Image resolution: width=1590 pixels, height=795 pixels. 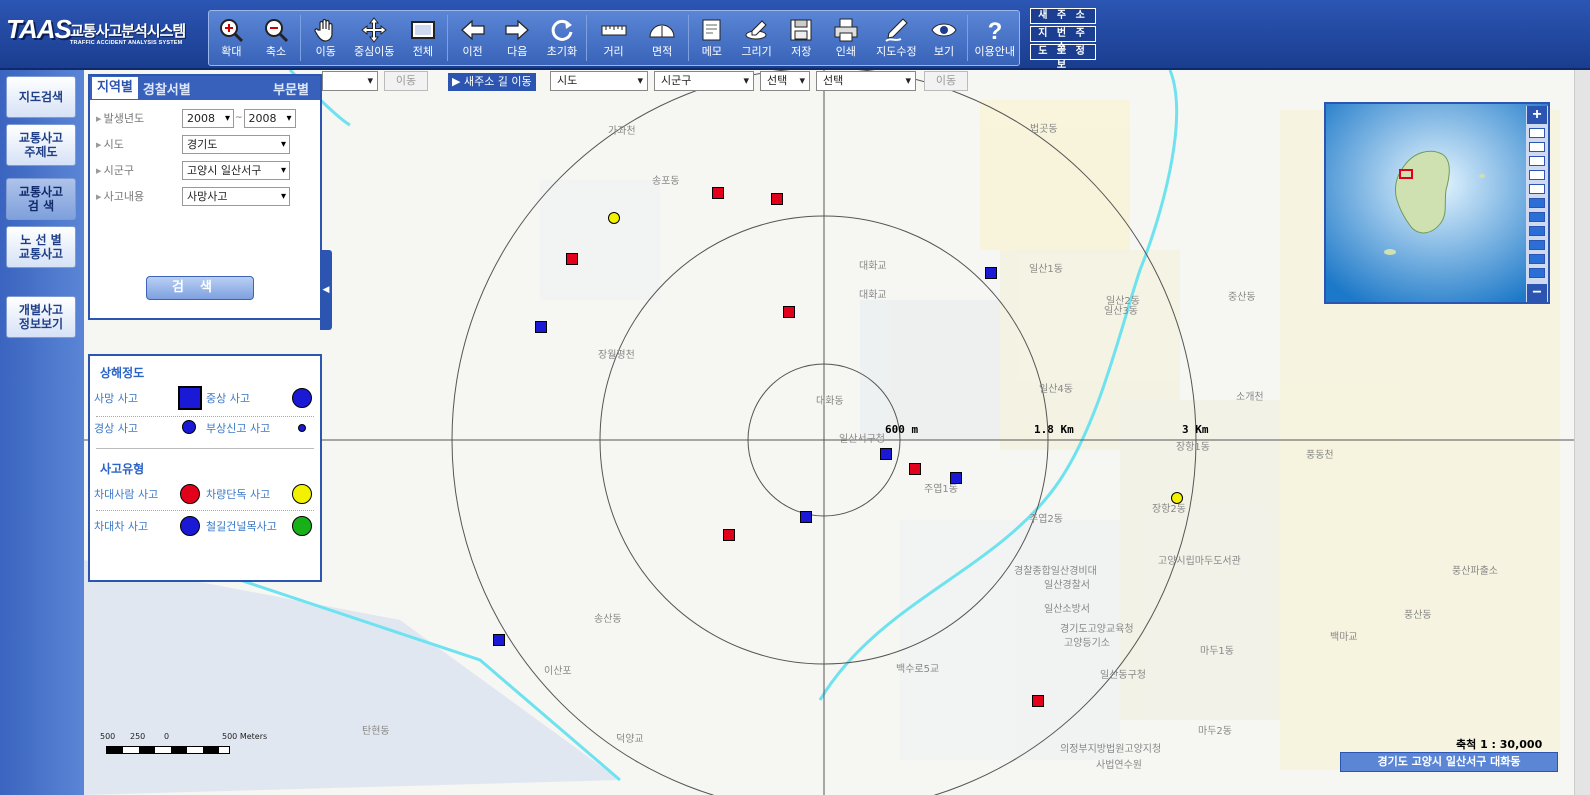 I want to click on memo-button: 메모, so click(x=711, y=38).